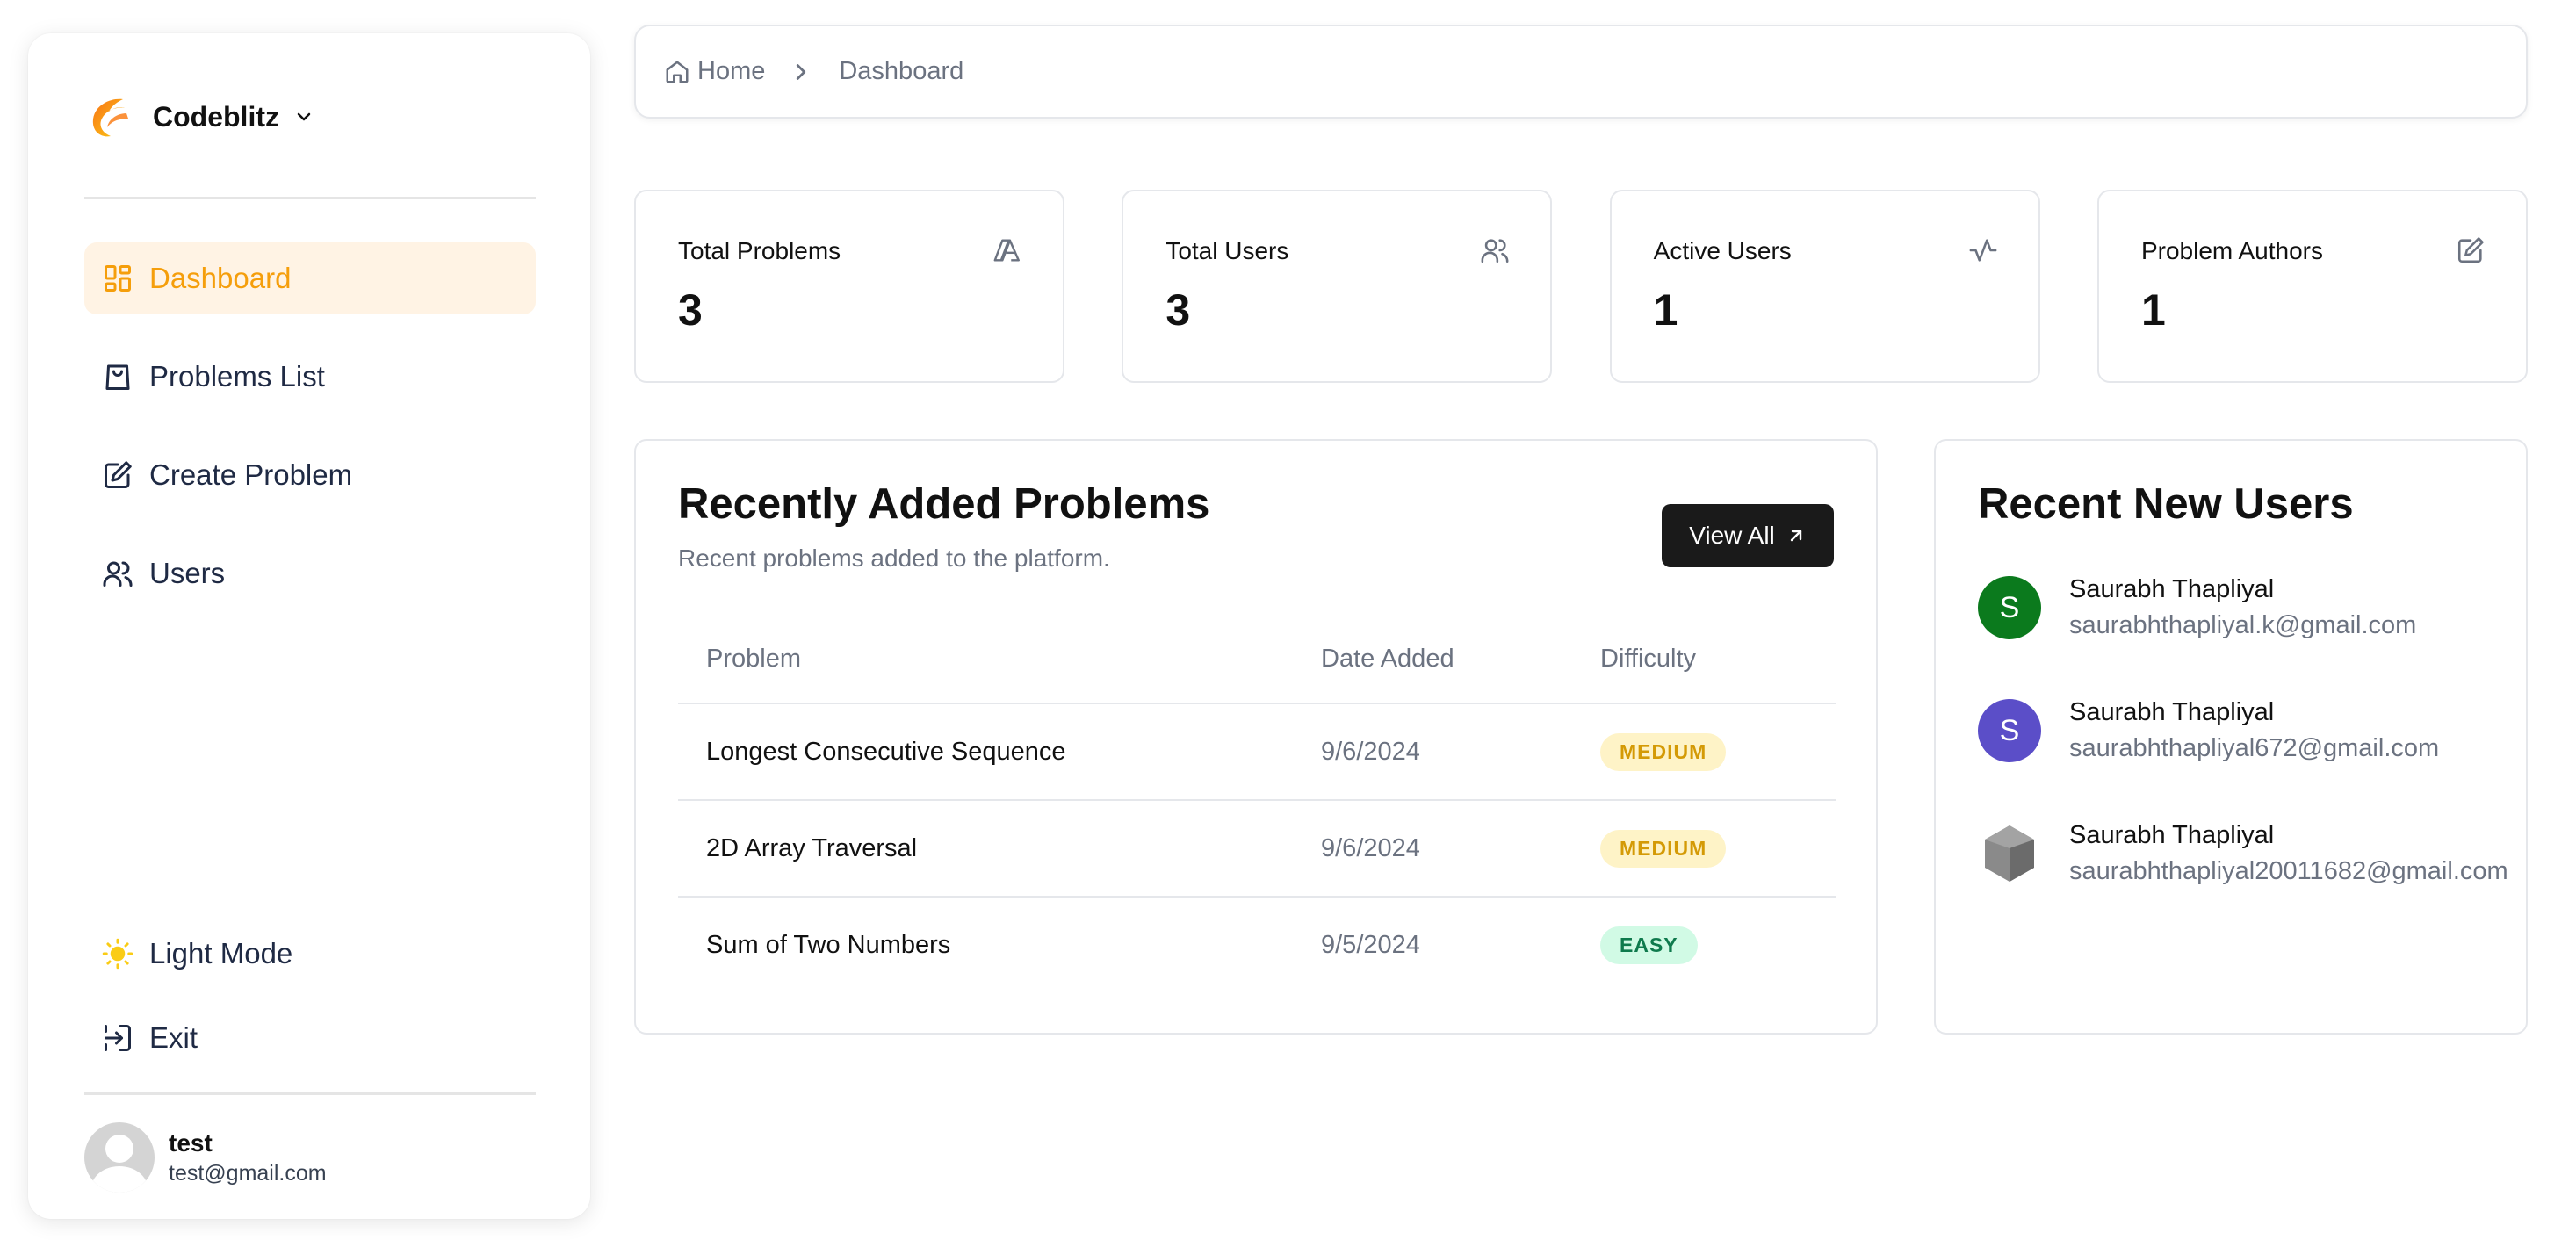  I want to click on stat-label: Total Problems, so click(759, 250).